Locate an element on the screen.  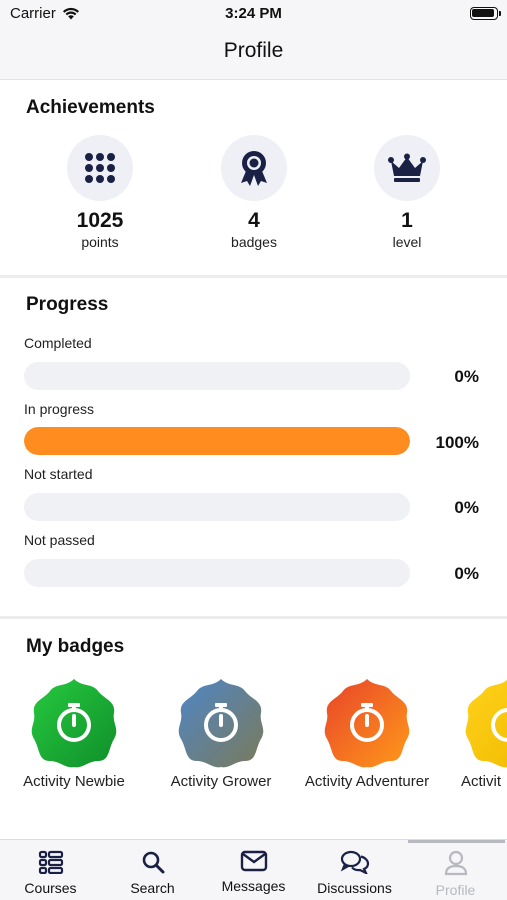
badge-activity-partial: Activit is located at coordinates (473, 733).